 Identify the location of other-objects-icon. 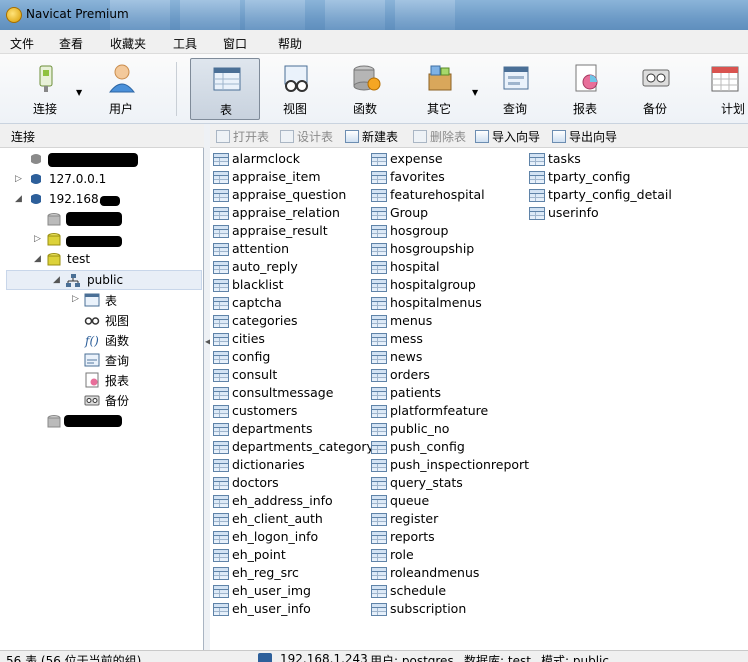
(440, 78).